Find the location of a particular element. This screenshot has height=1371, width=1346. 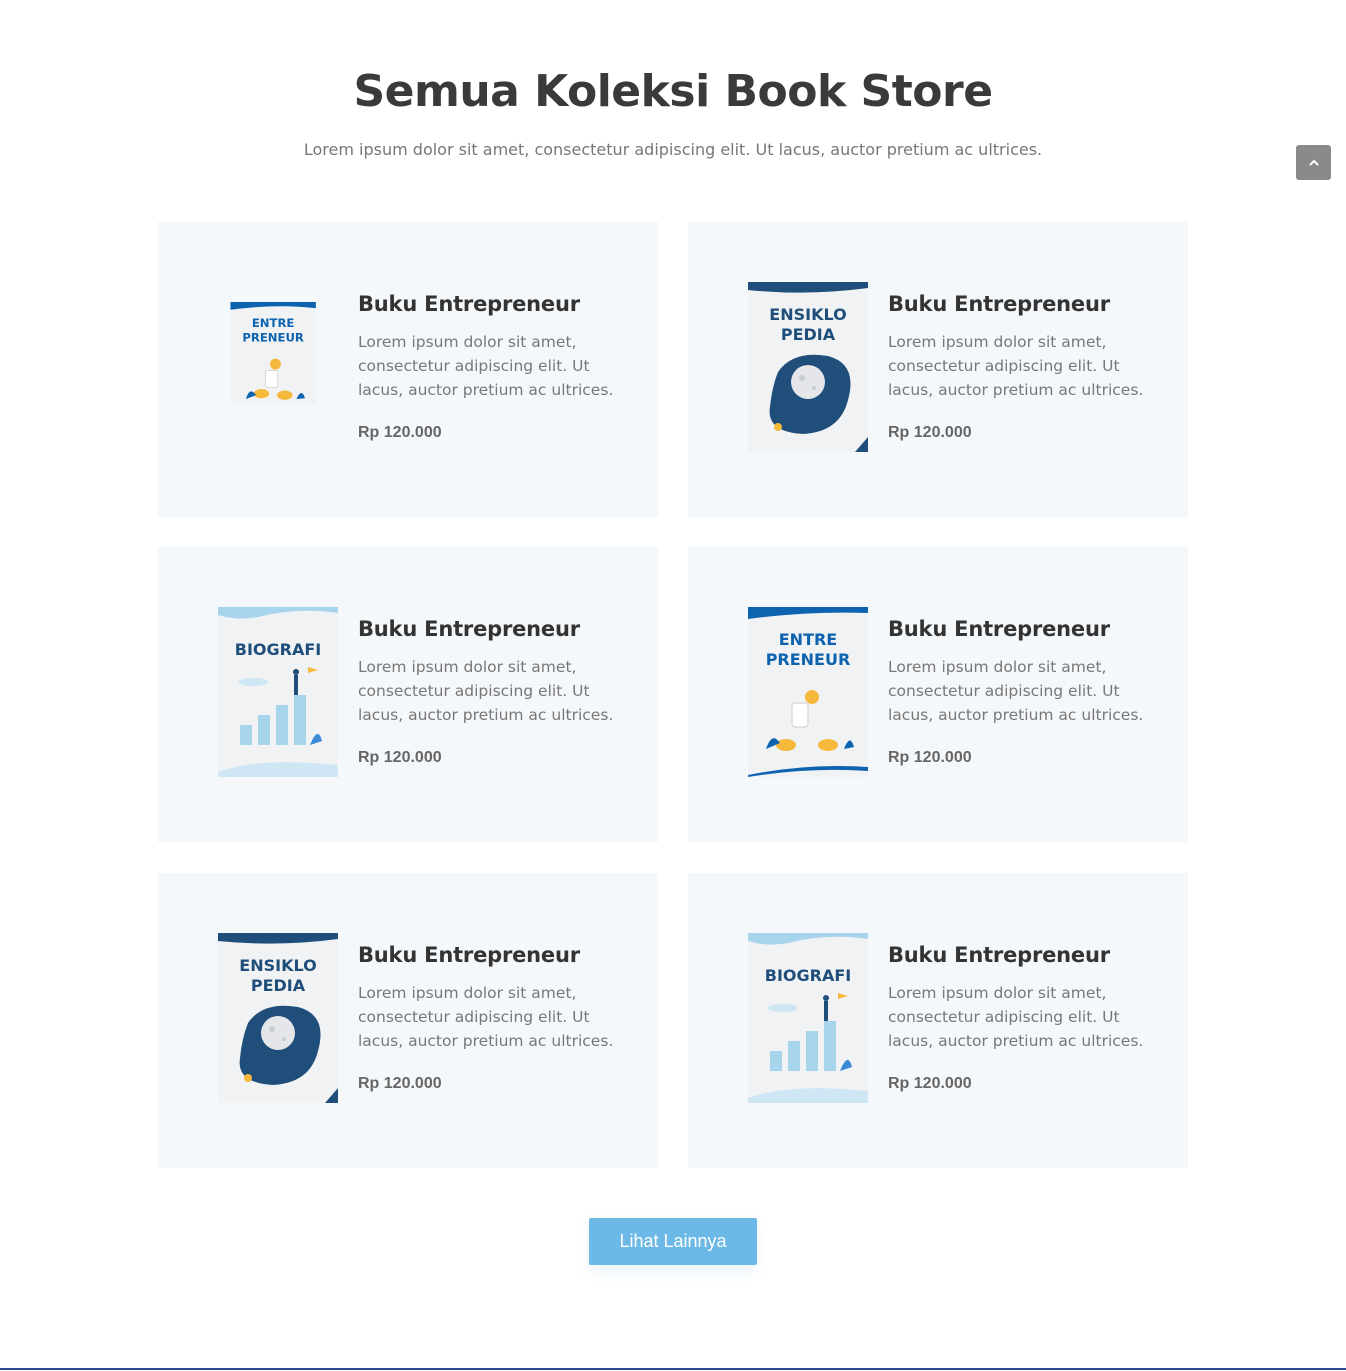

footer-divider is located at coordinates (673, 1369).